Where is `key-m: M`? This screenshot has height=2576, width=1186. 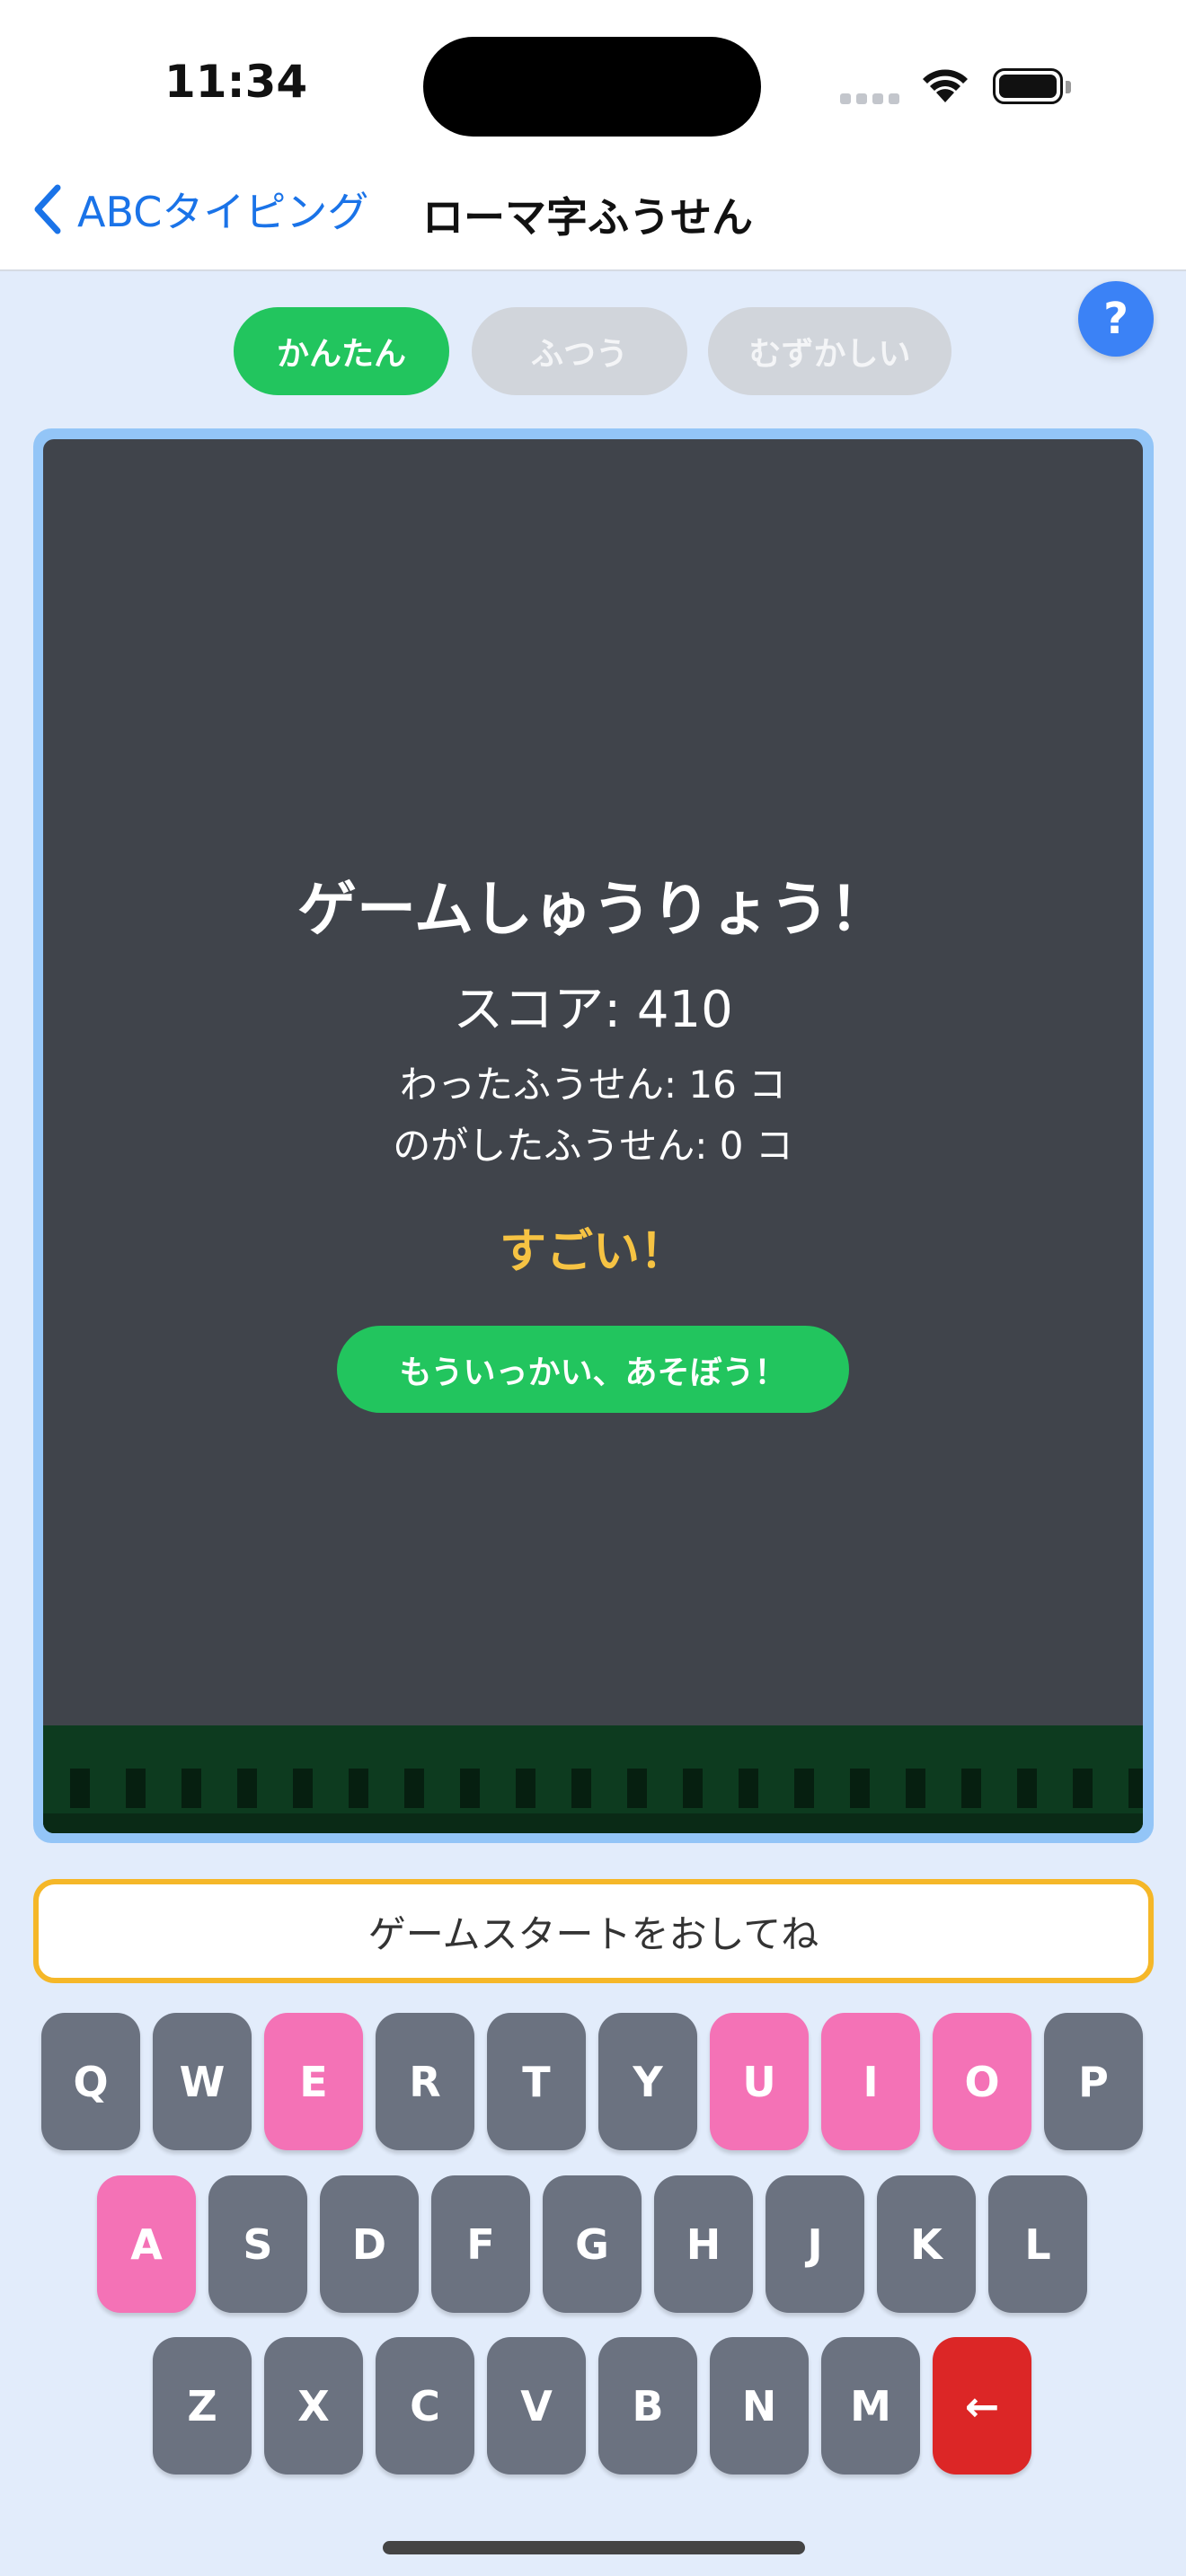 key-m: M is located at coordinates (870, 2406).